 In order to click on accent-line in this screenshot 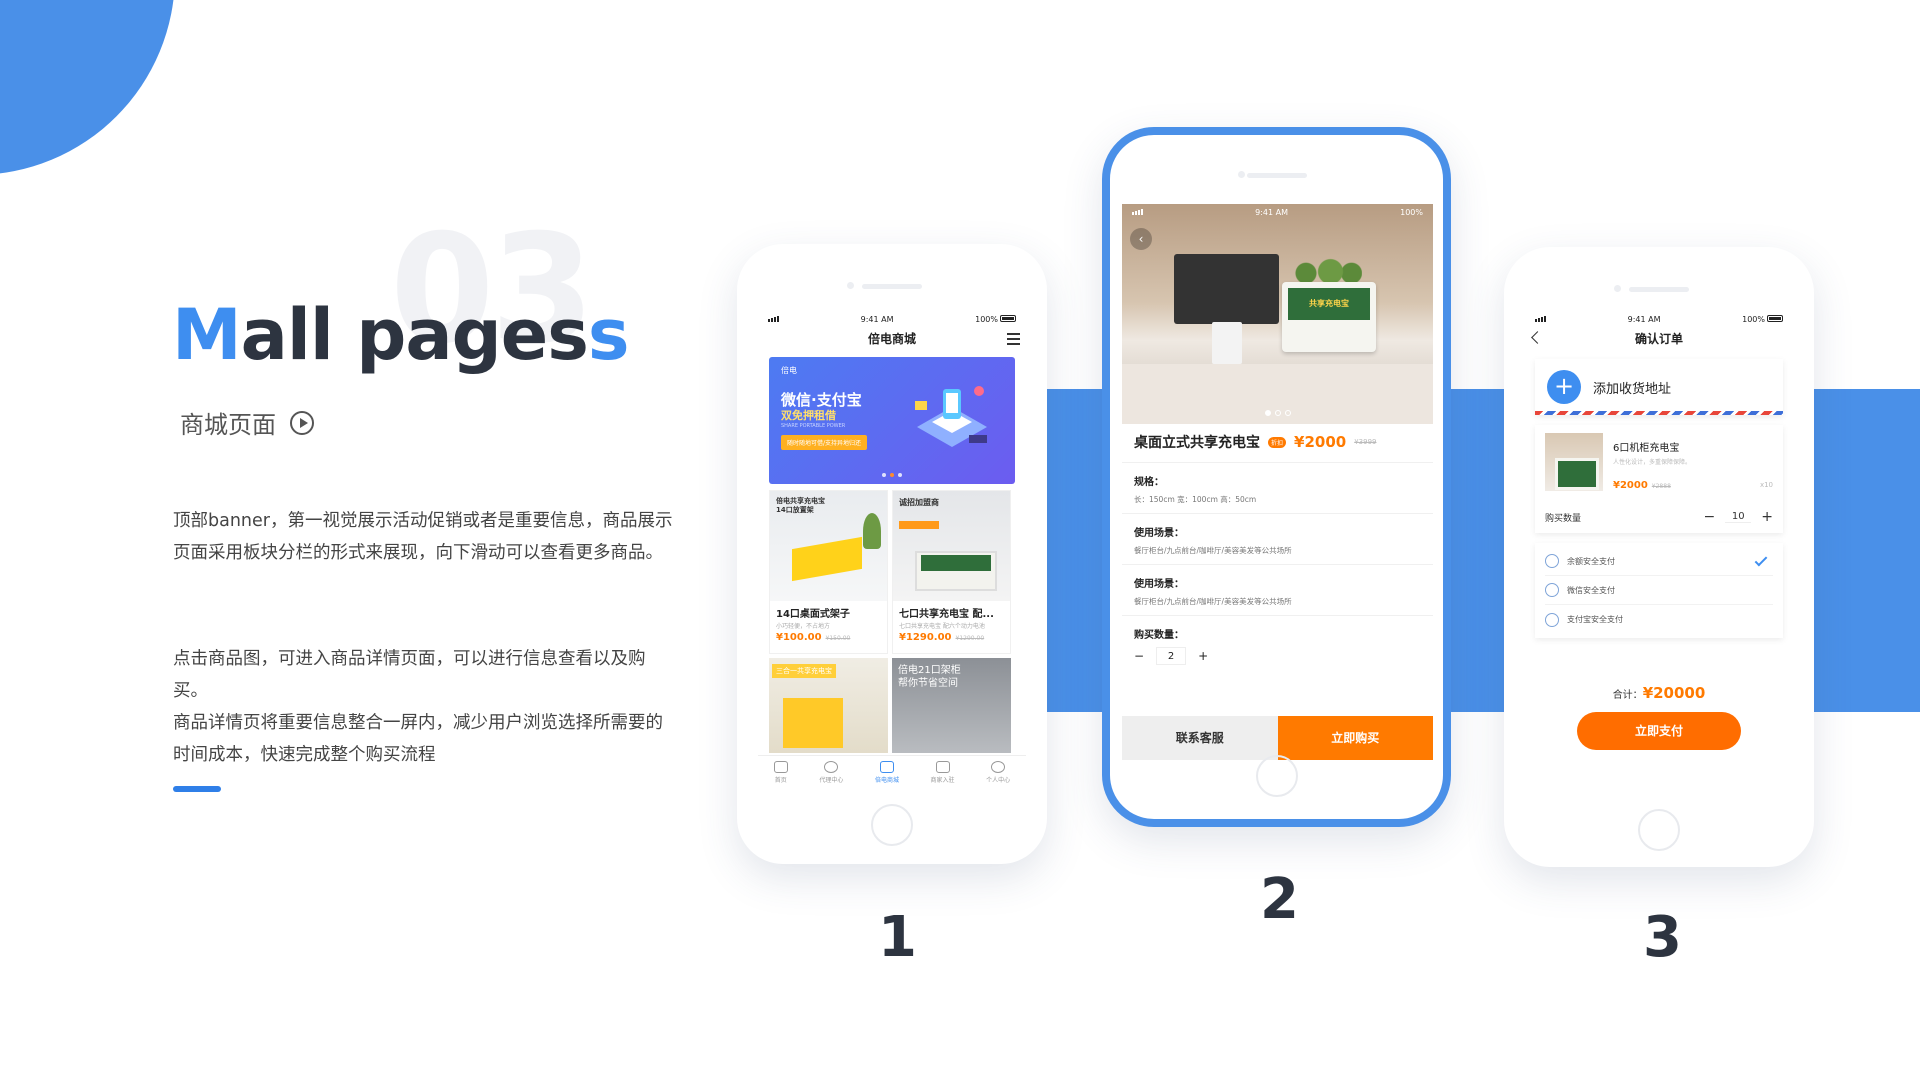, I will do `click(197, 789)`.